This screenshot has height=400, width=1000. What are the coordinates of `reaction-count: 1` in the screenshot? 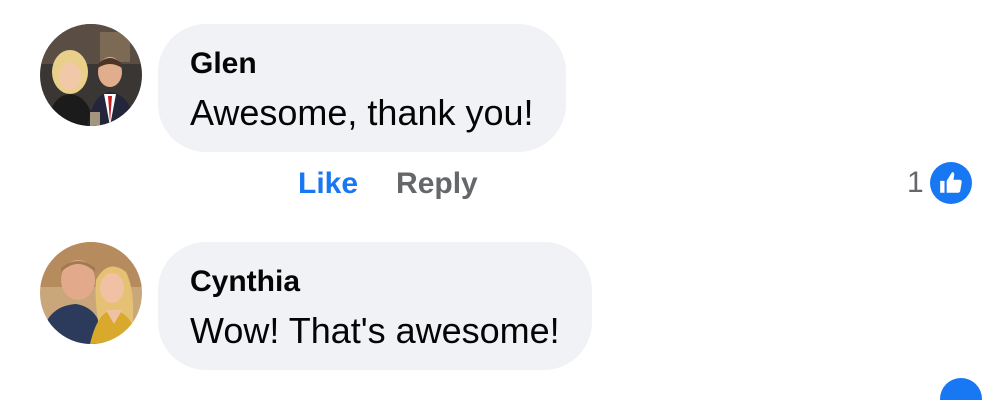 It's located at (915, 182).